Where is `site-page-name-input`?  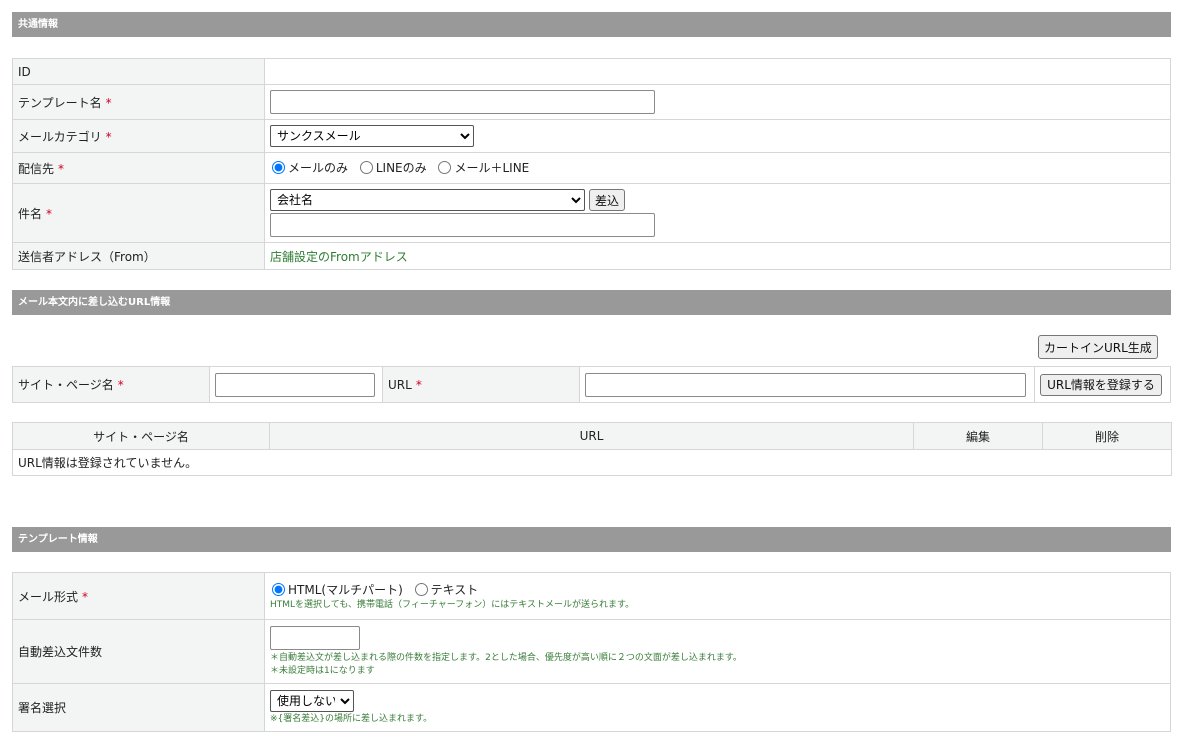 site-page-name-input is located at coordinates (295, 384).